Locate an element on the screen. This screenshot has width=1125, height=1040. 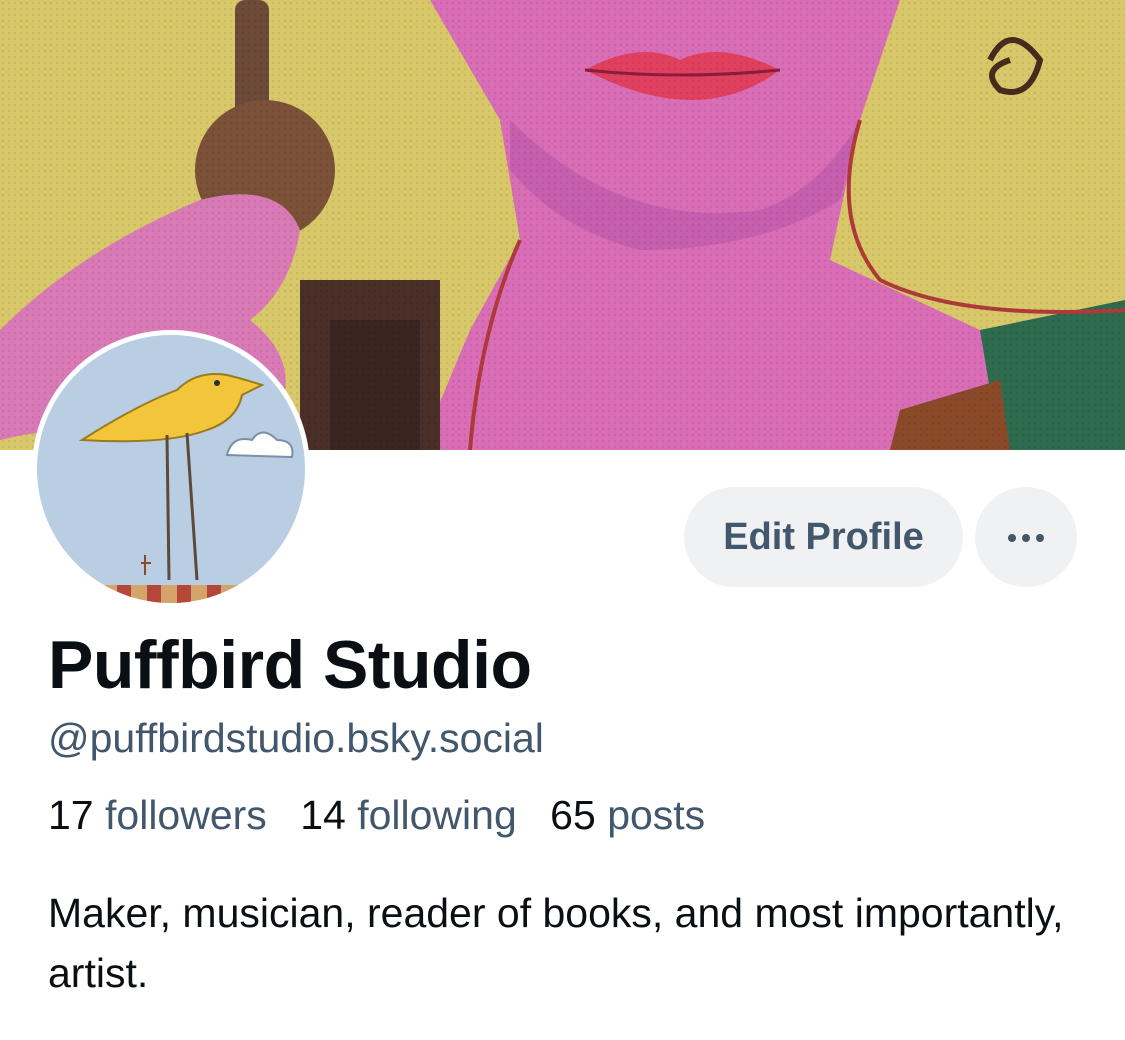
more-options-button is located at coordinates (1026, 537).